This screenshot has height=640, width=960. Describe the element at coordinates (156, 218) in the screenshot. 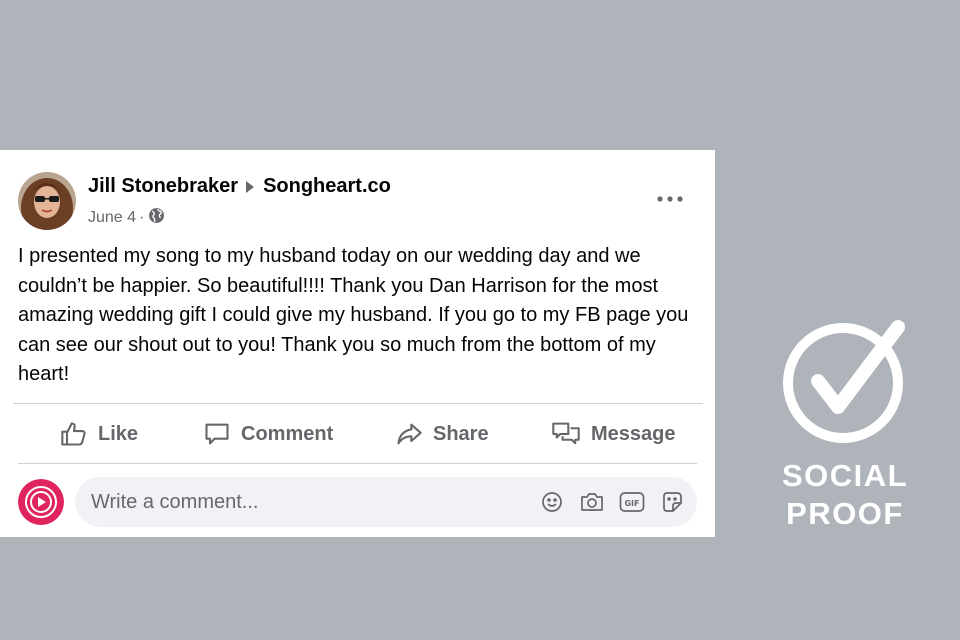

I see `globe-icon` at that location.